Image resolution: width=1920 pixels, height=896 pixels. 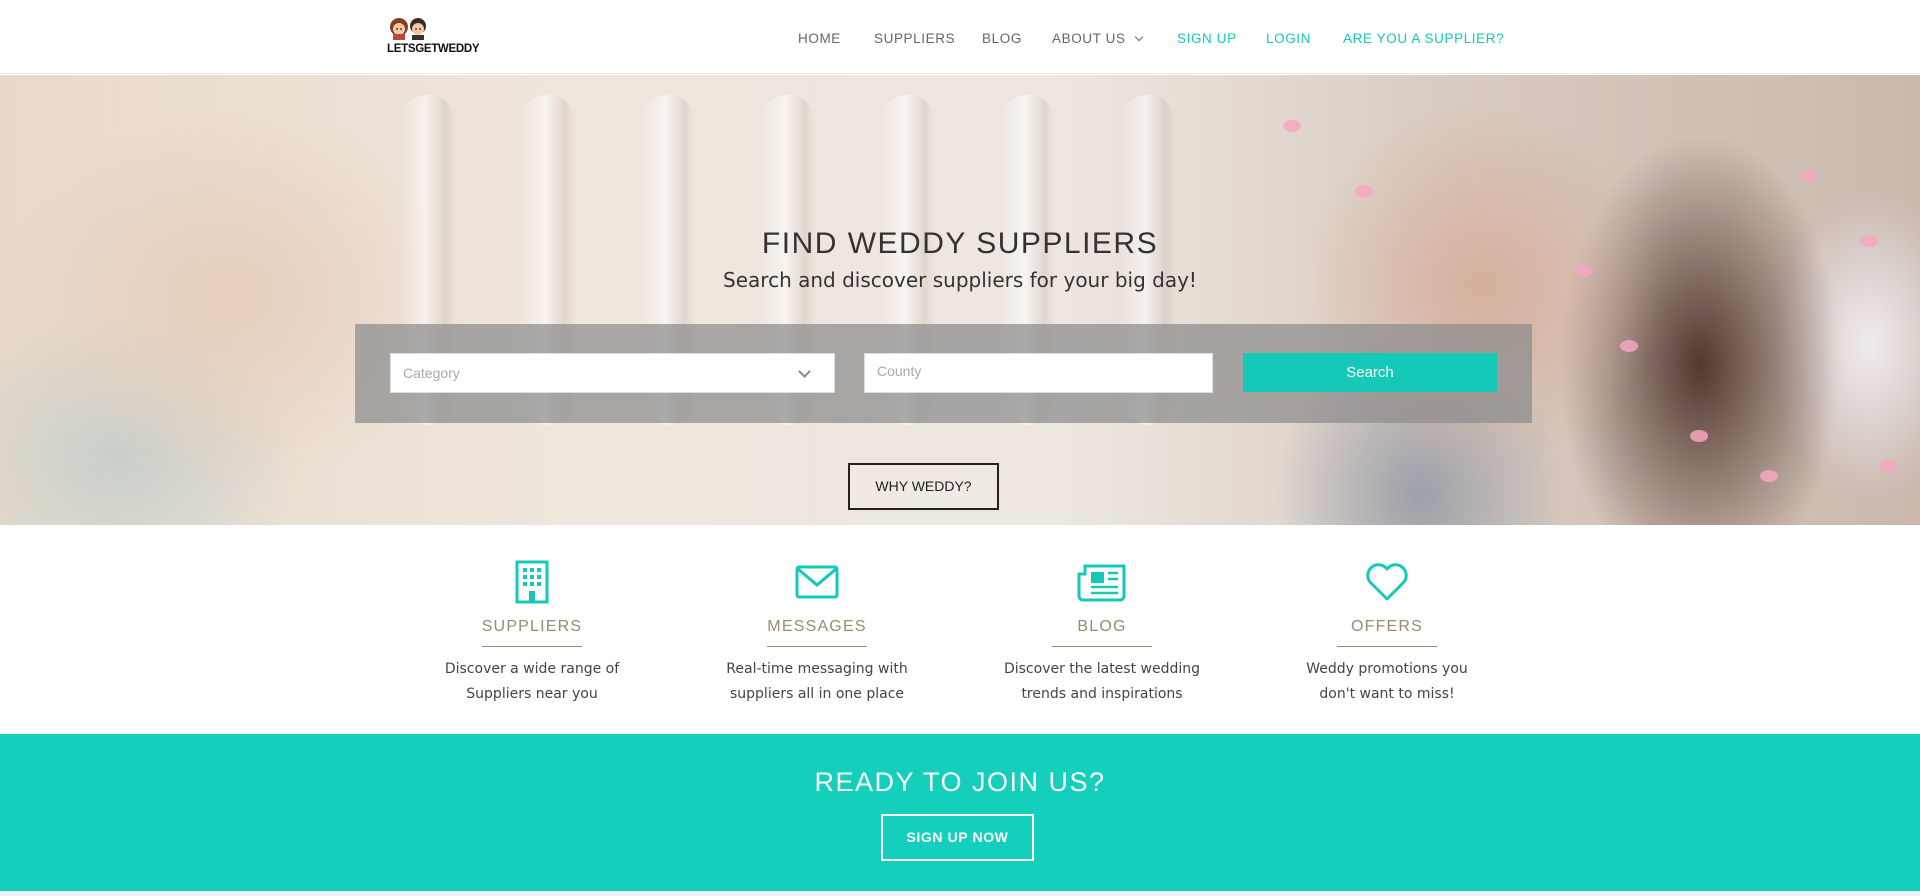 What do you see at coordinates (960, 782) in the screenshot?
I see `cta-title: READY TO JOIN US?` at bounding box center [960, 782].